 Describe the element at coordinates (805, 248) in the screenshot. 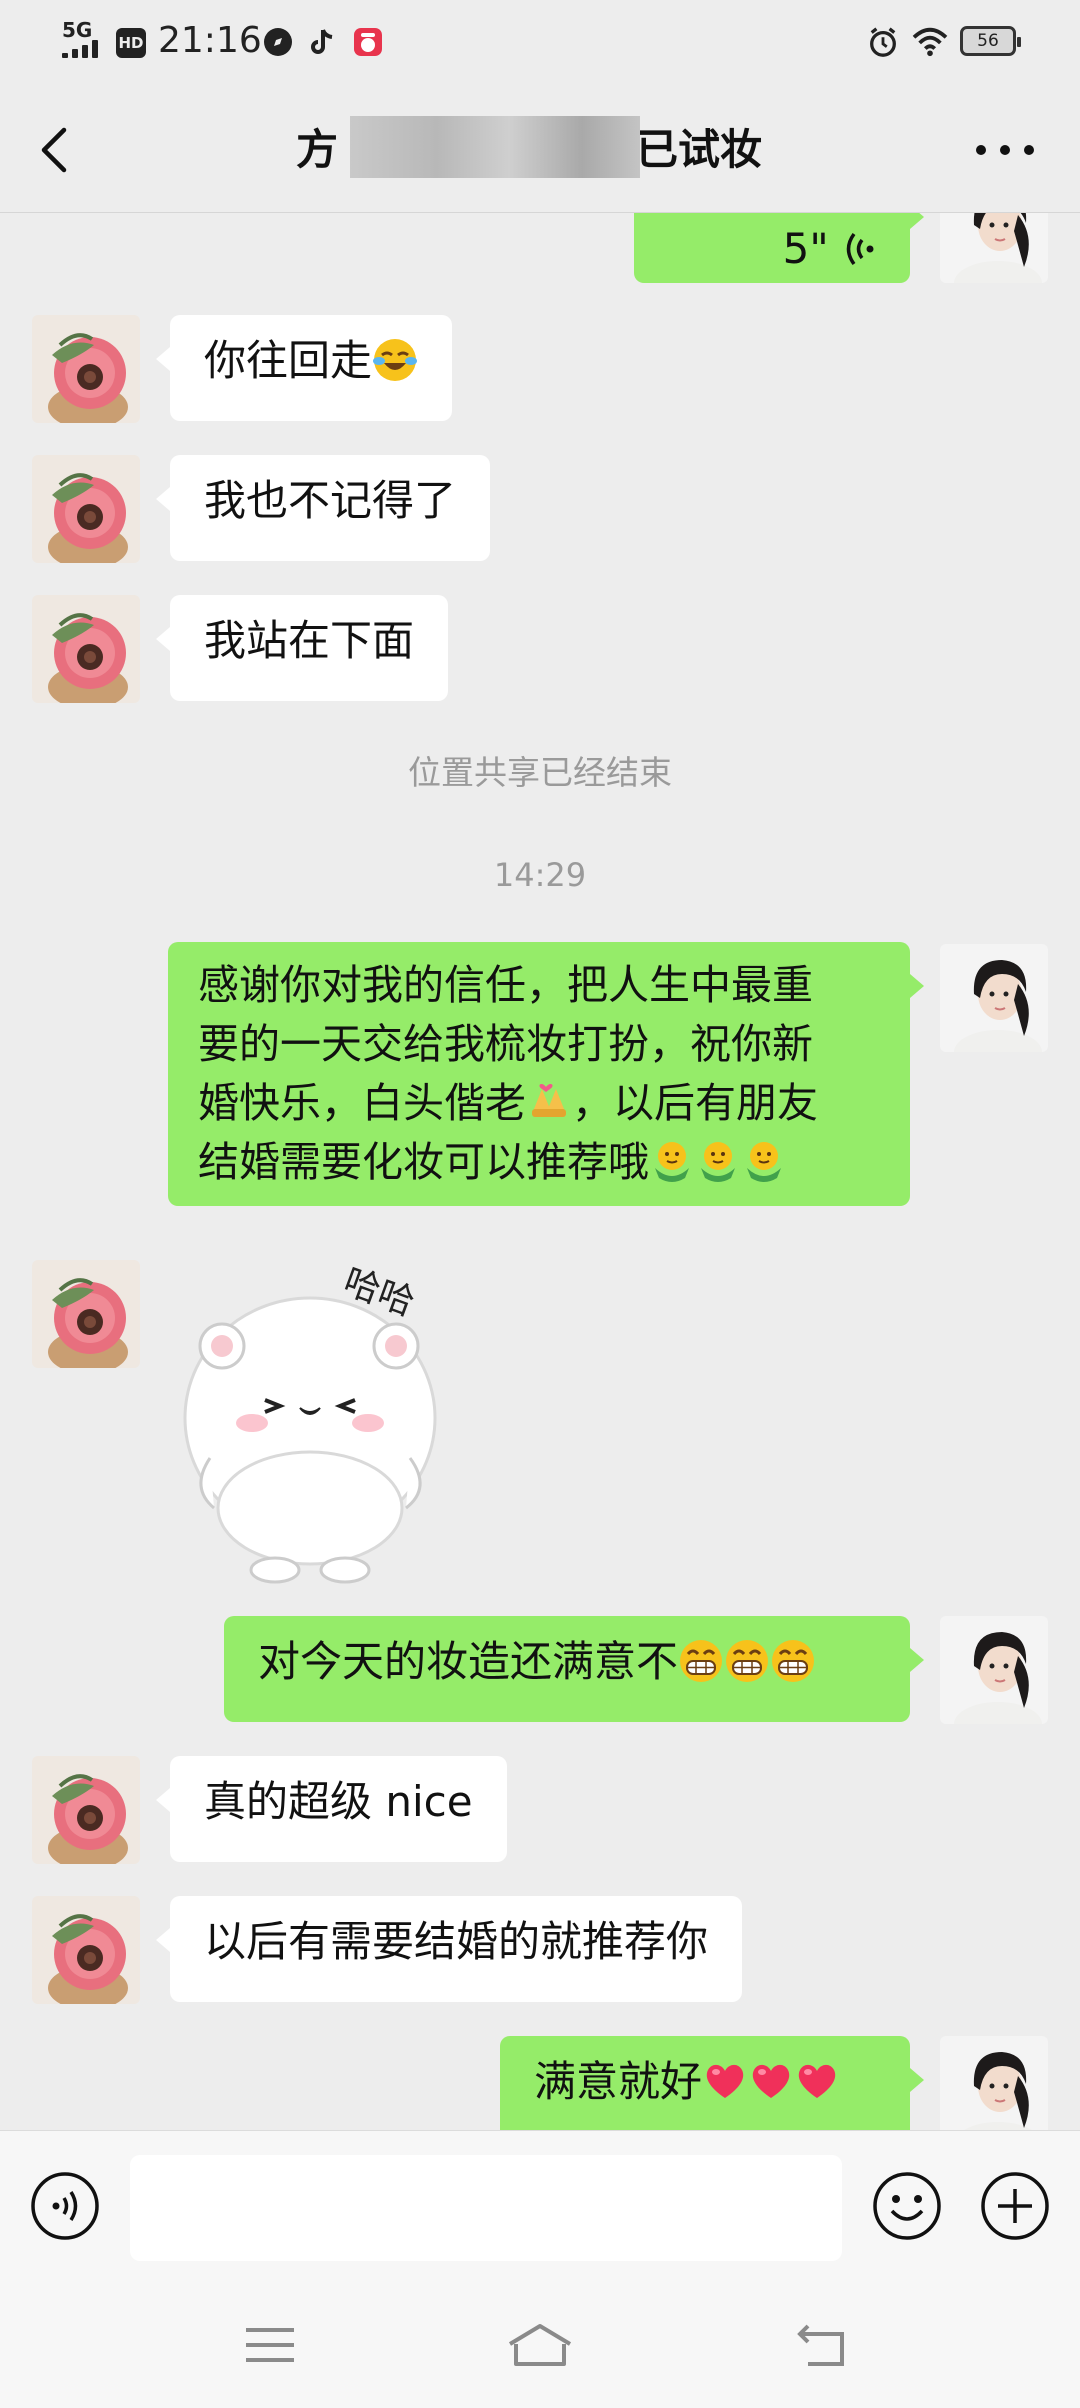

I see `voice-duration: 5"` at that location.